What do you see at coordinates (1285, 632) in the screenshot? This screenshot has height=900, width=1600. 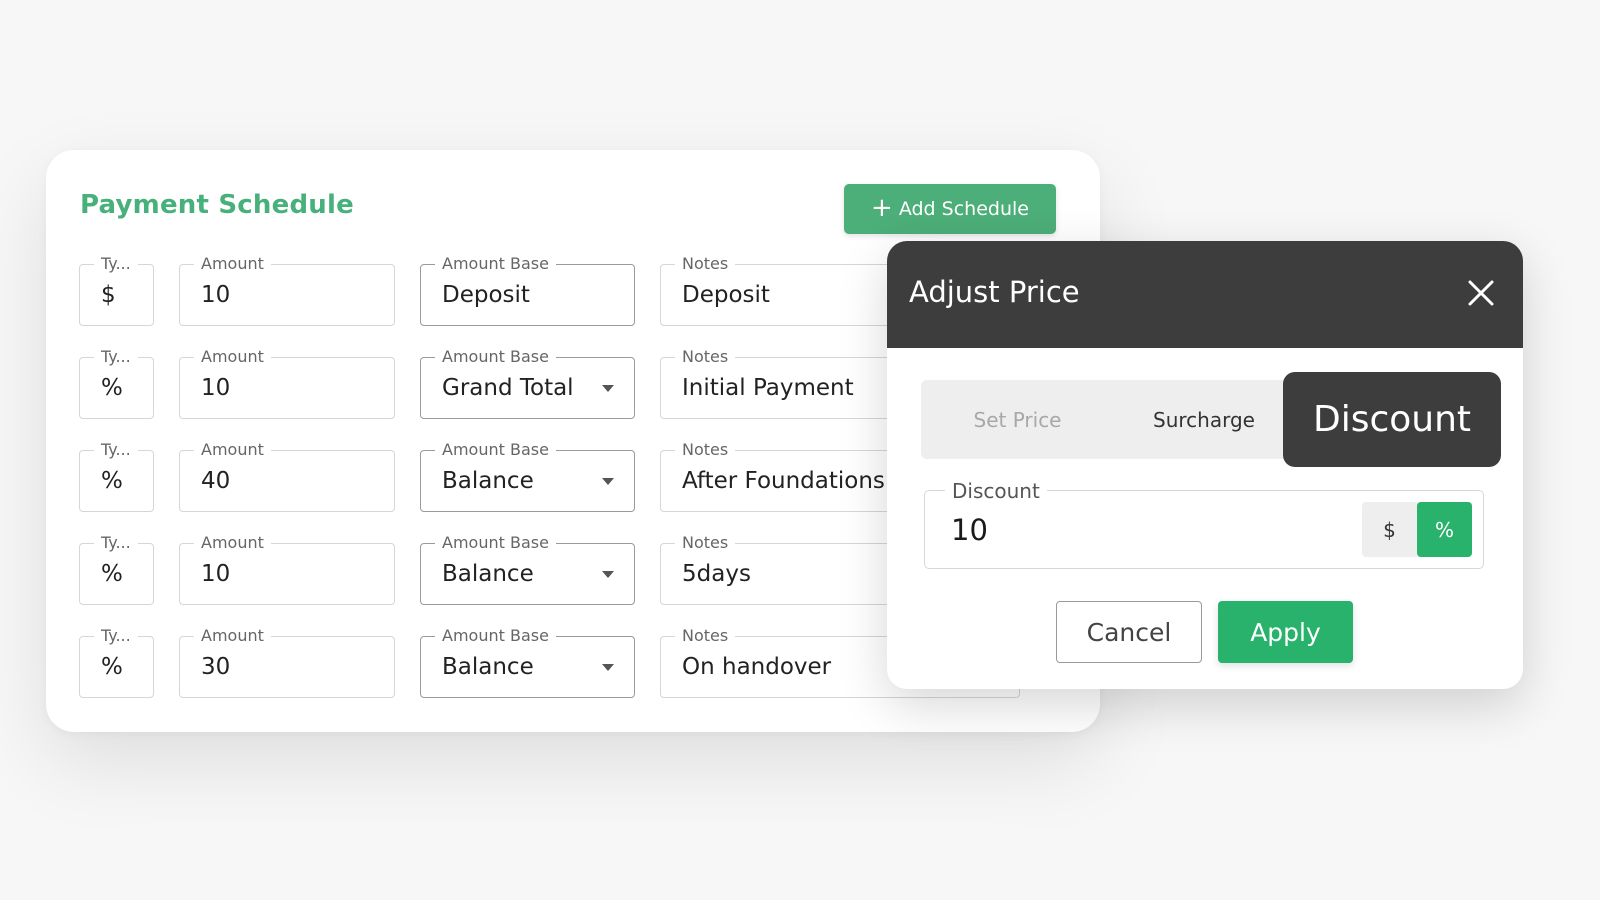 I see `apply-button: Apply` at bounding box center [1285, 632].